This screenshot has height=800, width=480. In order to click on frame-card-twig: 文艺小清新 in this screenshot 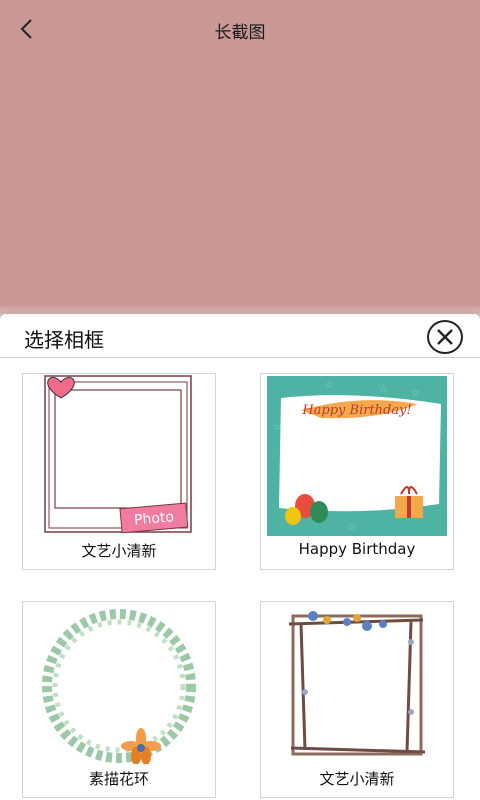, I will do `click(357, 699)`.